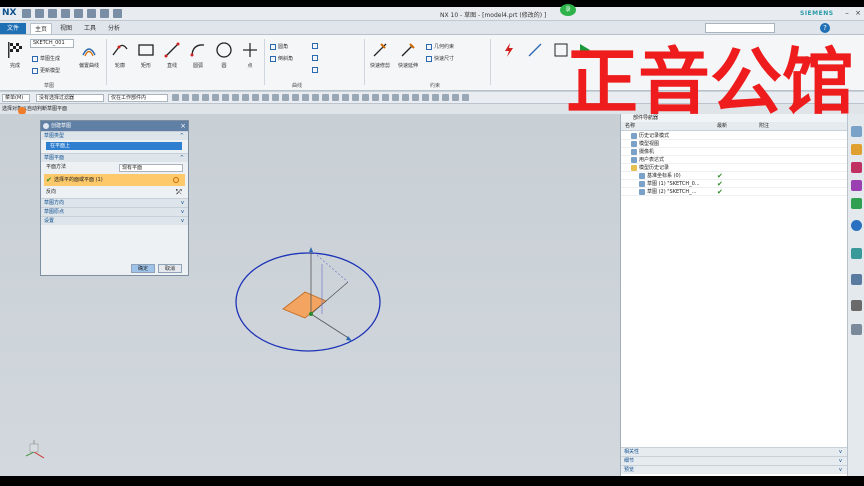  I want to click on tab-file: 文件, so click(13, 28).